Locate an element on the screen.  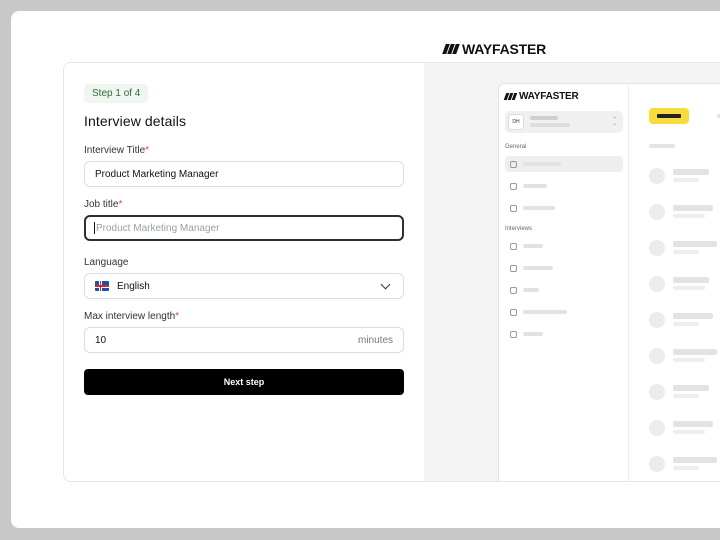
preview-sidebar: WAYFASTER DH ⌃ ⌄ General Interviews is located at coordinates (564, 282).